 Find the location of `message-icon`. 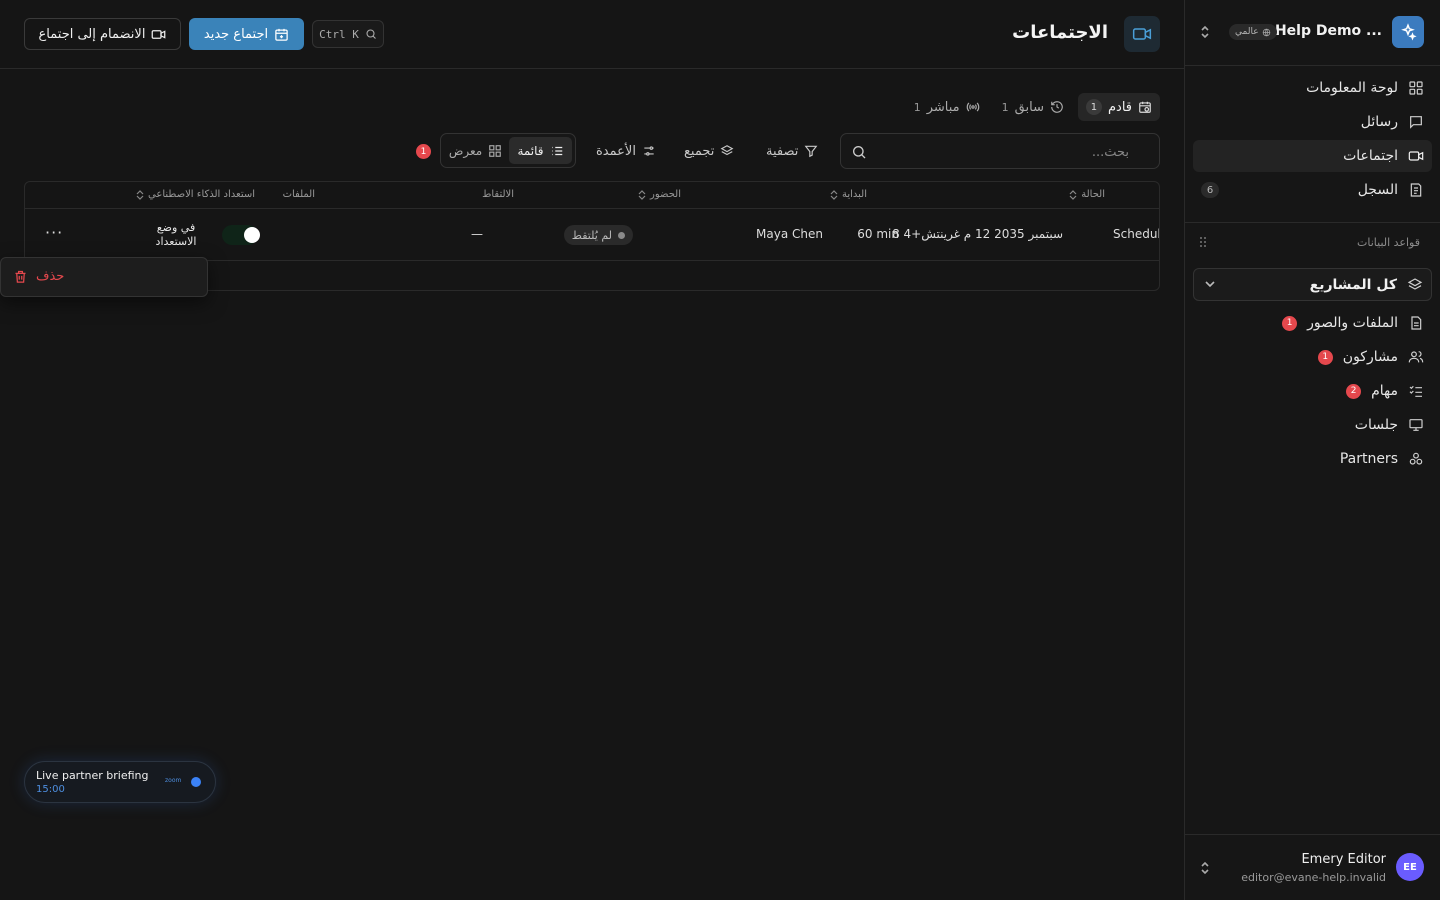

message-icon is located at coordinates (1416, 122).